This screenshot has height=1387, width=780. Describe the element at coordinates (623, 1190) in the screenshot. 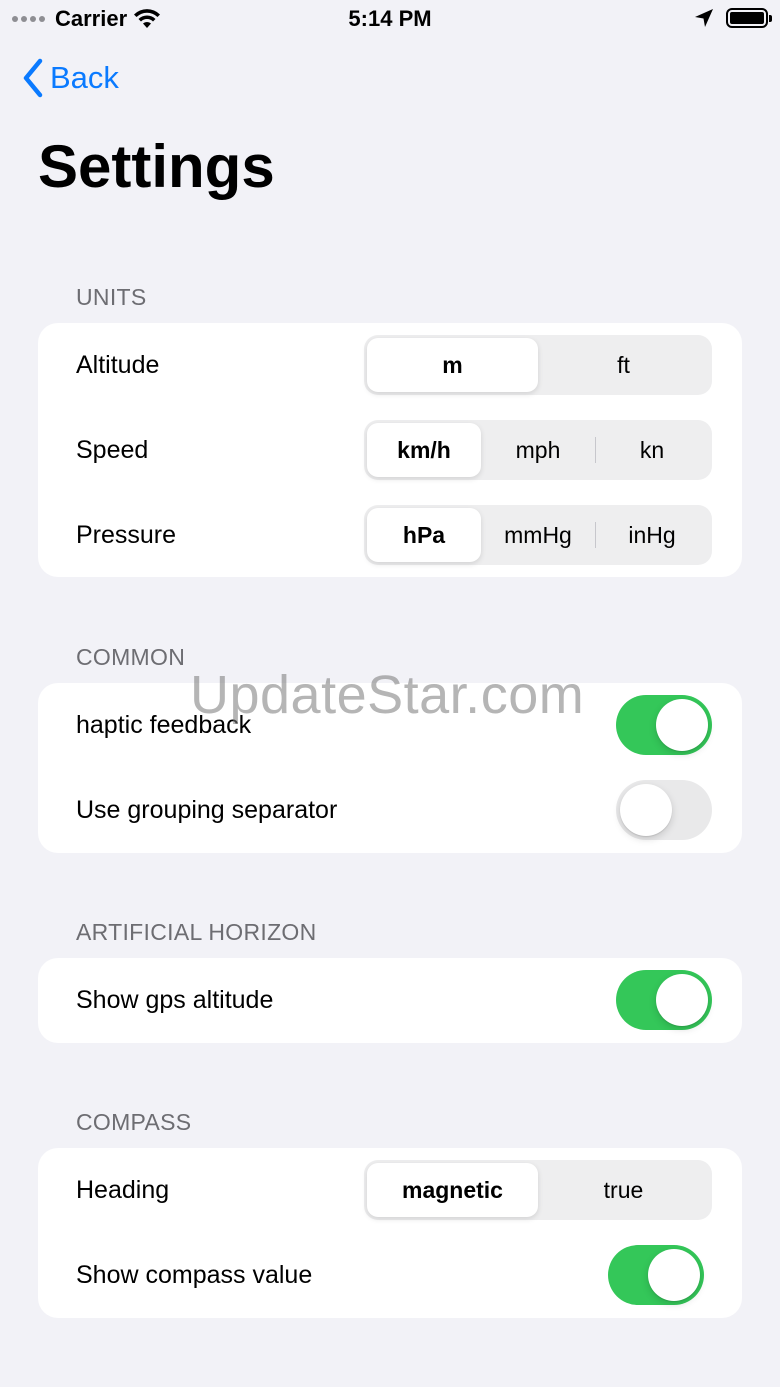

I see `heading-option-true: true` at that location.